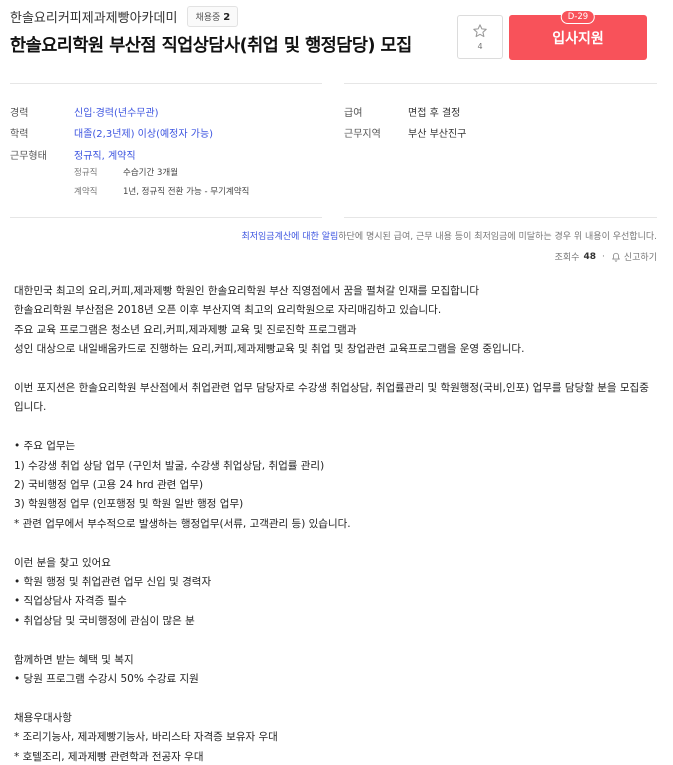  I want to click on condition-value-link: 정규직, 계약직, so click(105, 154).